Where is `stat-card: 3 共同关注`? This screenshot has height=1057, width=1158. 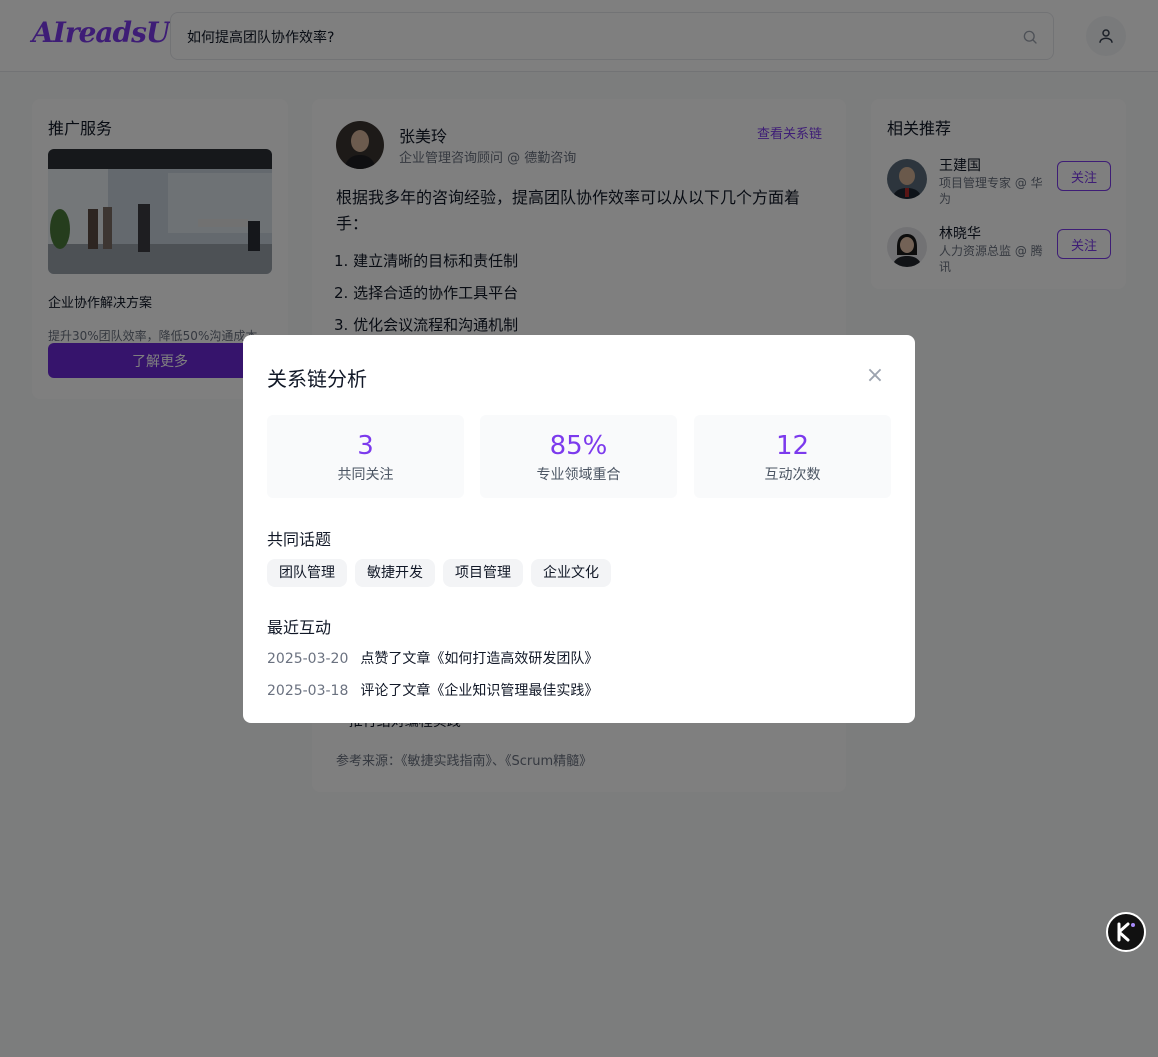
stat-card: 3 共同关注 is located at coordinates (365, 456).